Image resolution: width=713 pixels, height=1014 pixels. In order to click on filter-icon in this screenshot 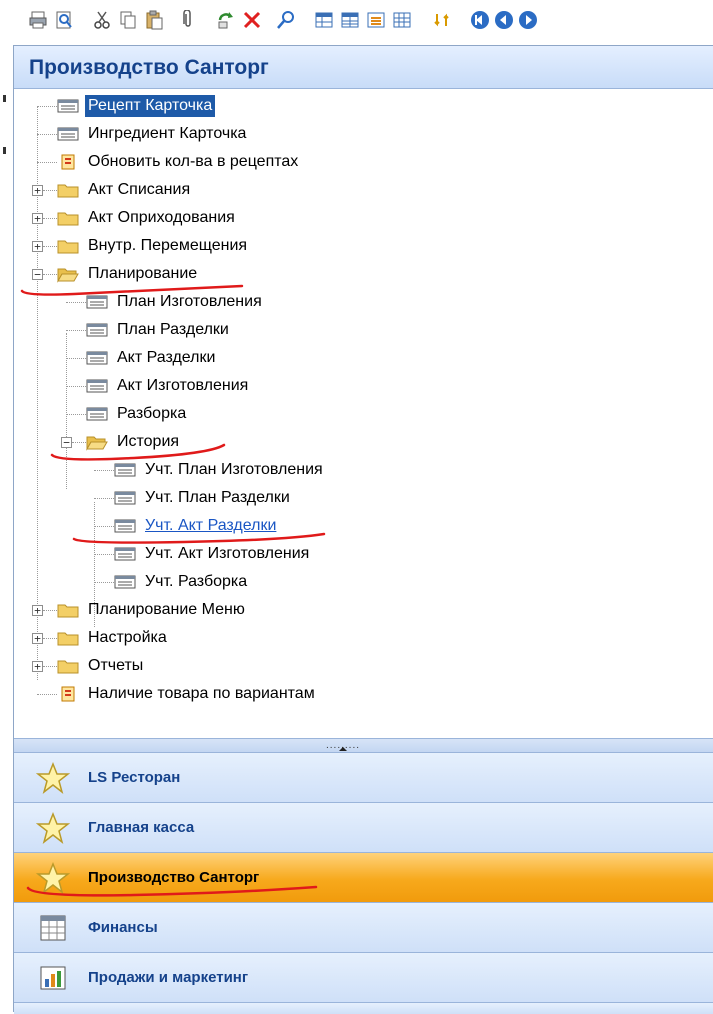, I will do `click(376, 20)`.